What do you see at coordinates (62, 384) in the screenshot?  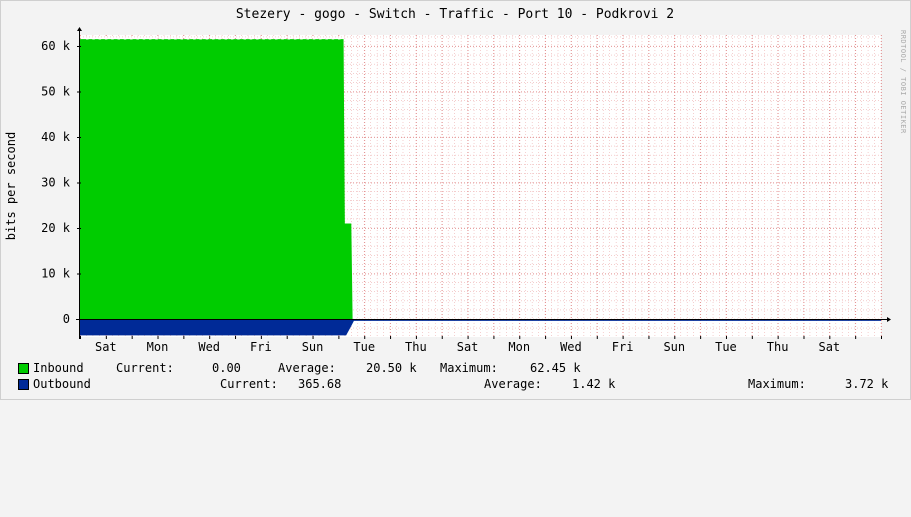 I see `outbound-legend-name: Outbound` at bounding box center [62, 384].